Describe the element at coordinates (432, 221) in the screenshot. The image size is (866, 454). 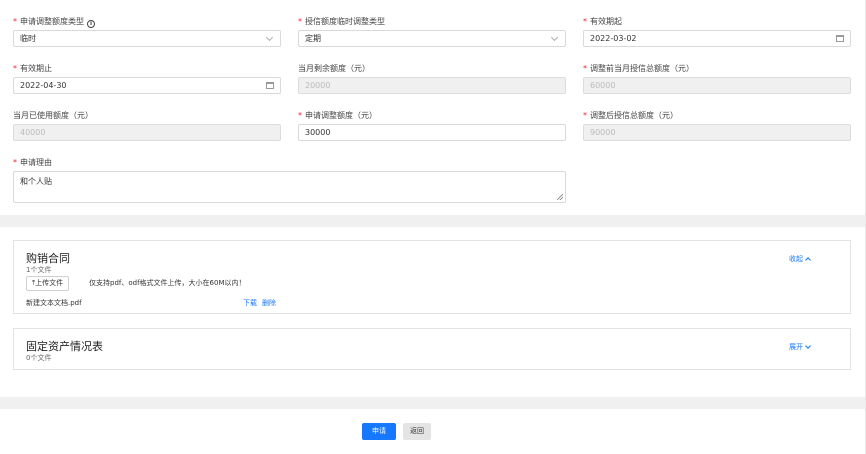
I see `section-divider` at that location.